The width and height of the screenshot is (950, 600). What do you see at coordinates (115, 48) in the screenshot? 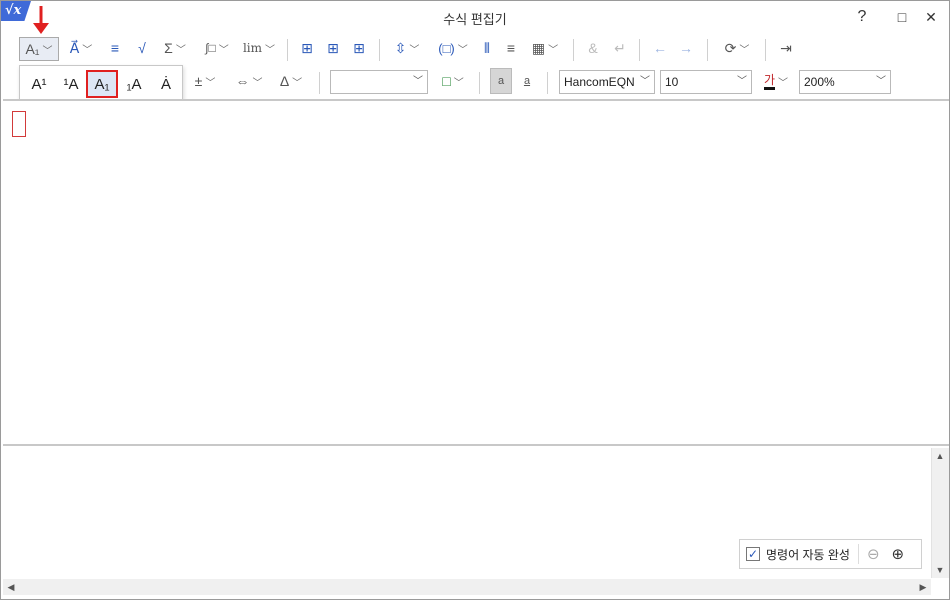
I see `fraction-button: ≡` at bounding box center [115, 48].